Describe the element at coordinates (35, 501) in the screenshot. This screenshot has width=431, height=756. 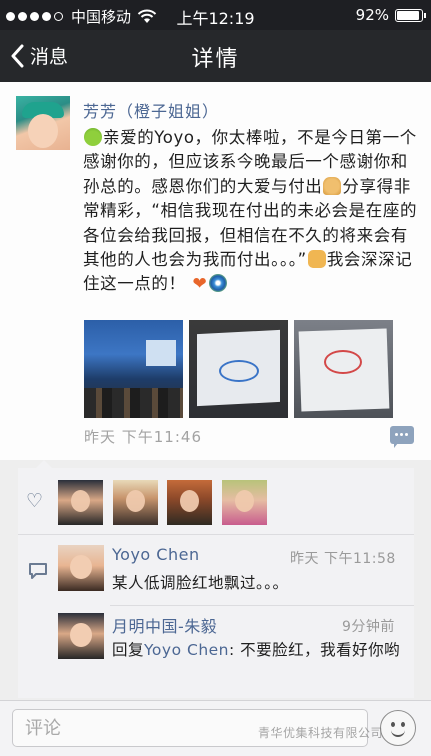
I see `heart-outline-icon: ♡` at that location.